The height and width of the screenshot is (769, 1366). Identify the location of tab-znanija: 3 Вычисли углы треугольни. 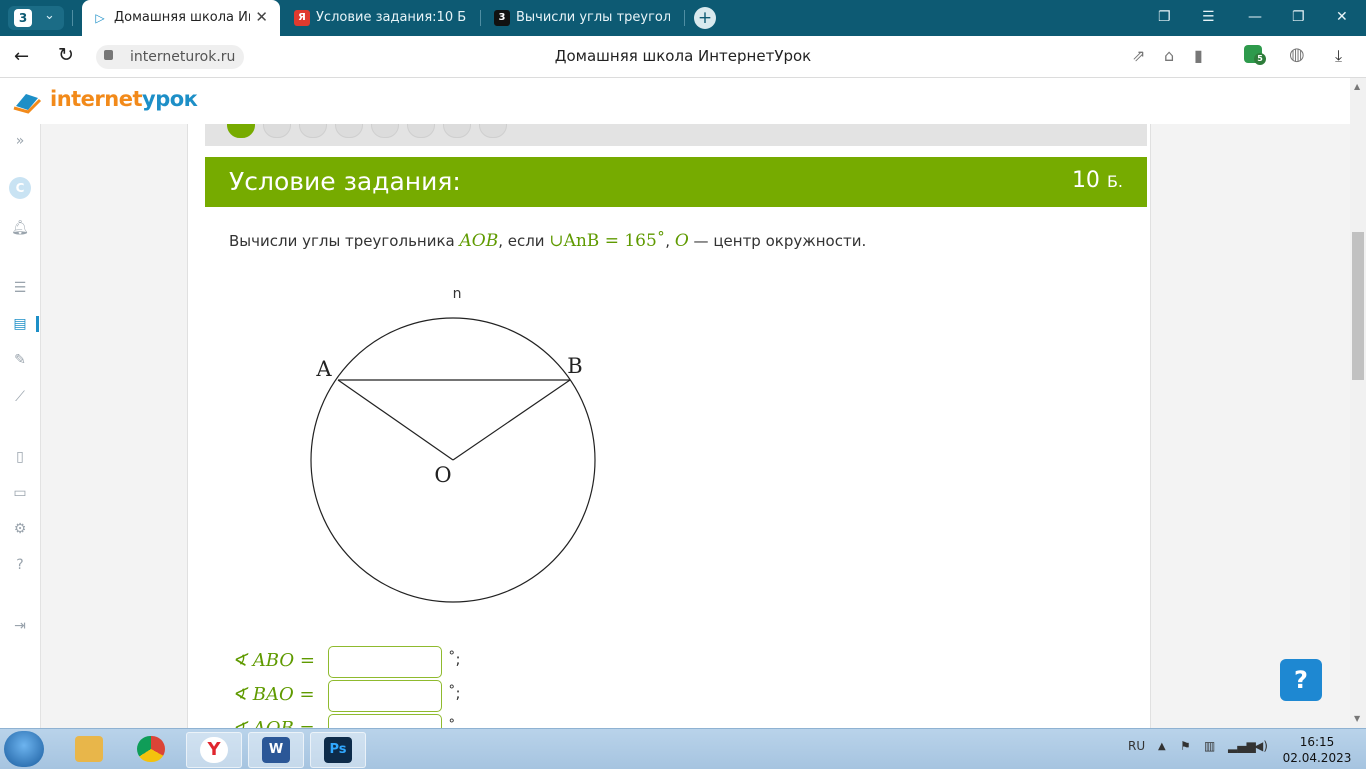
(582, 18).